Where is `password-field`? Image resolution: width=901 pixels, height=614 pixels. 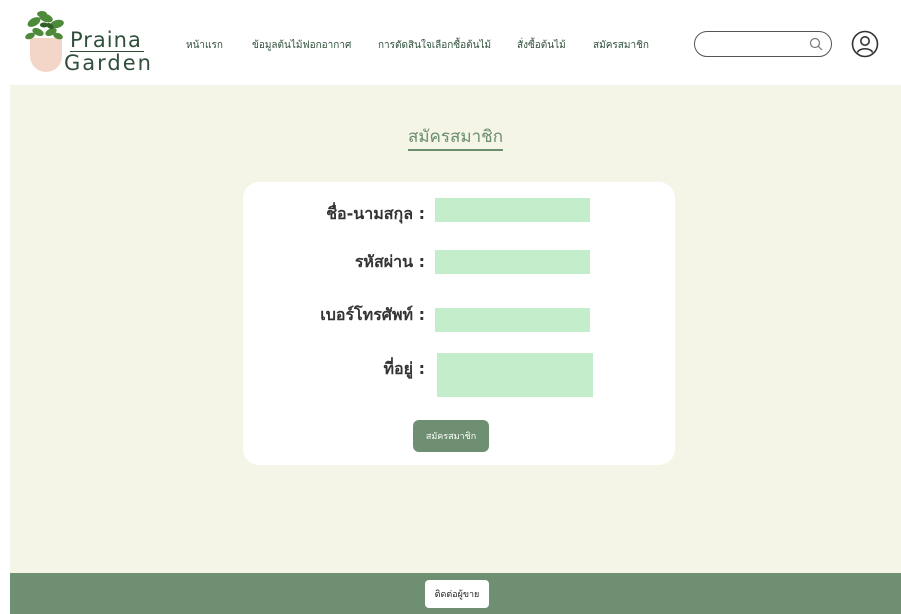 password-field is located at coordinates (512, 262).